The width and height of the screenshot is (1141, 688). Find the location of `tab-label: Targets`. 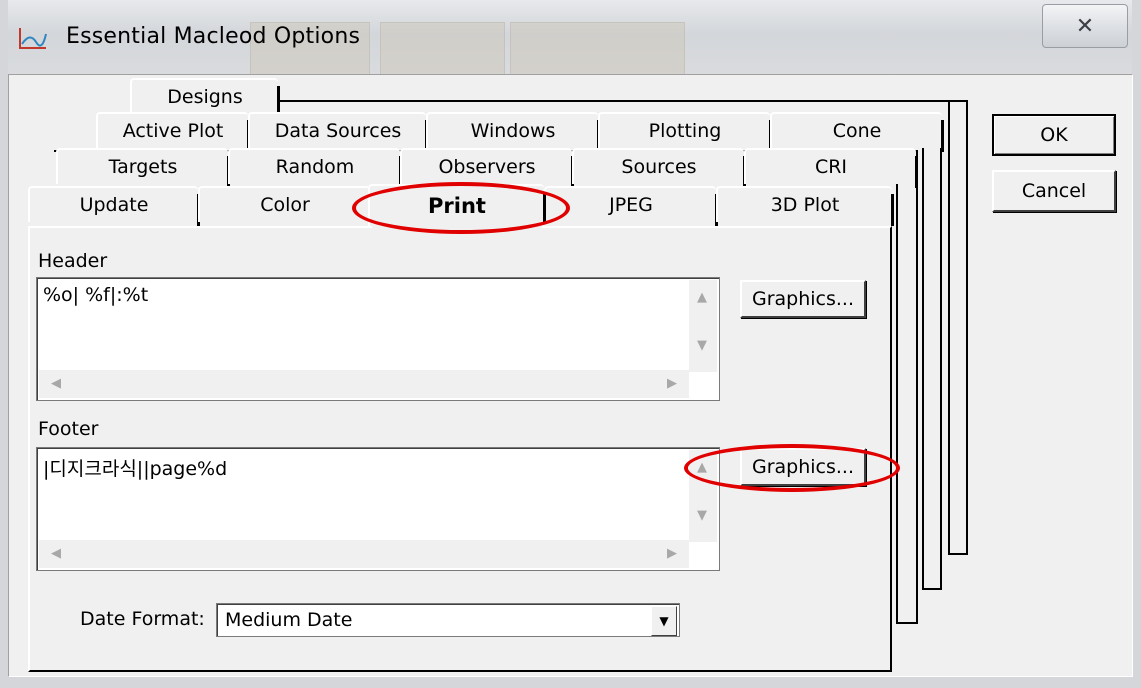

tab-label: Targets is located at coordinates (143, 167).